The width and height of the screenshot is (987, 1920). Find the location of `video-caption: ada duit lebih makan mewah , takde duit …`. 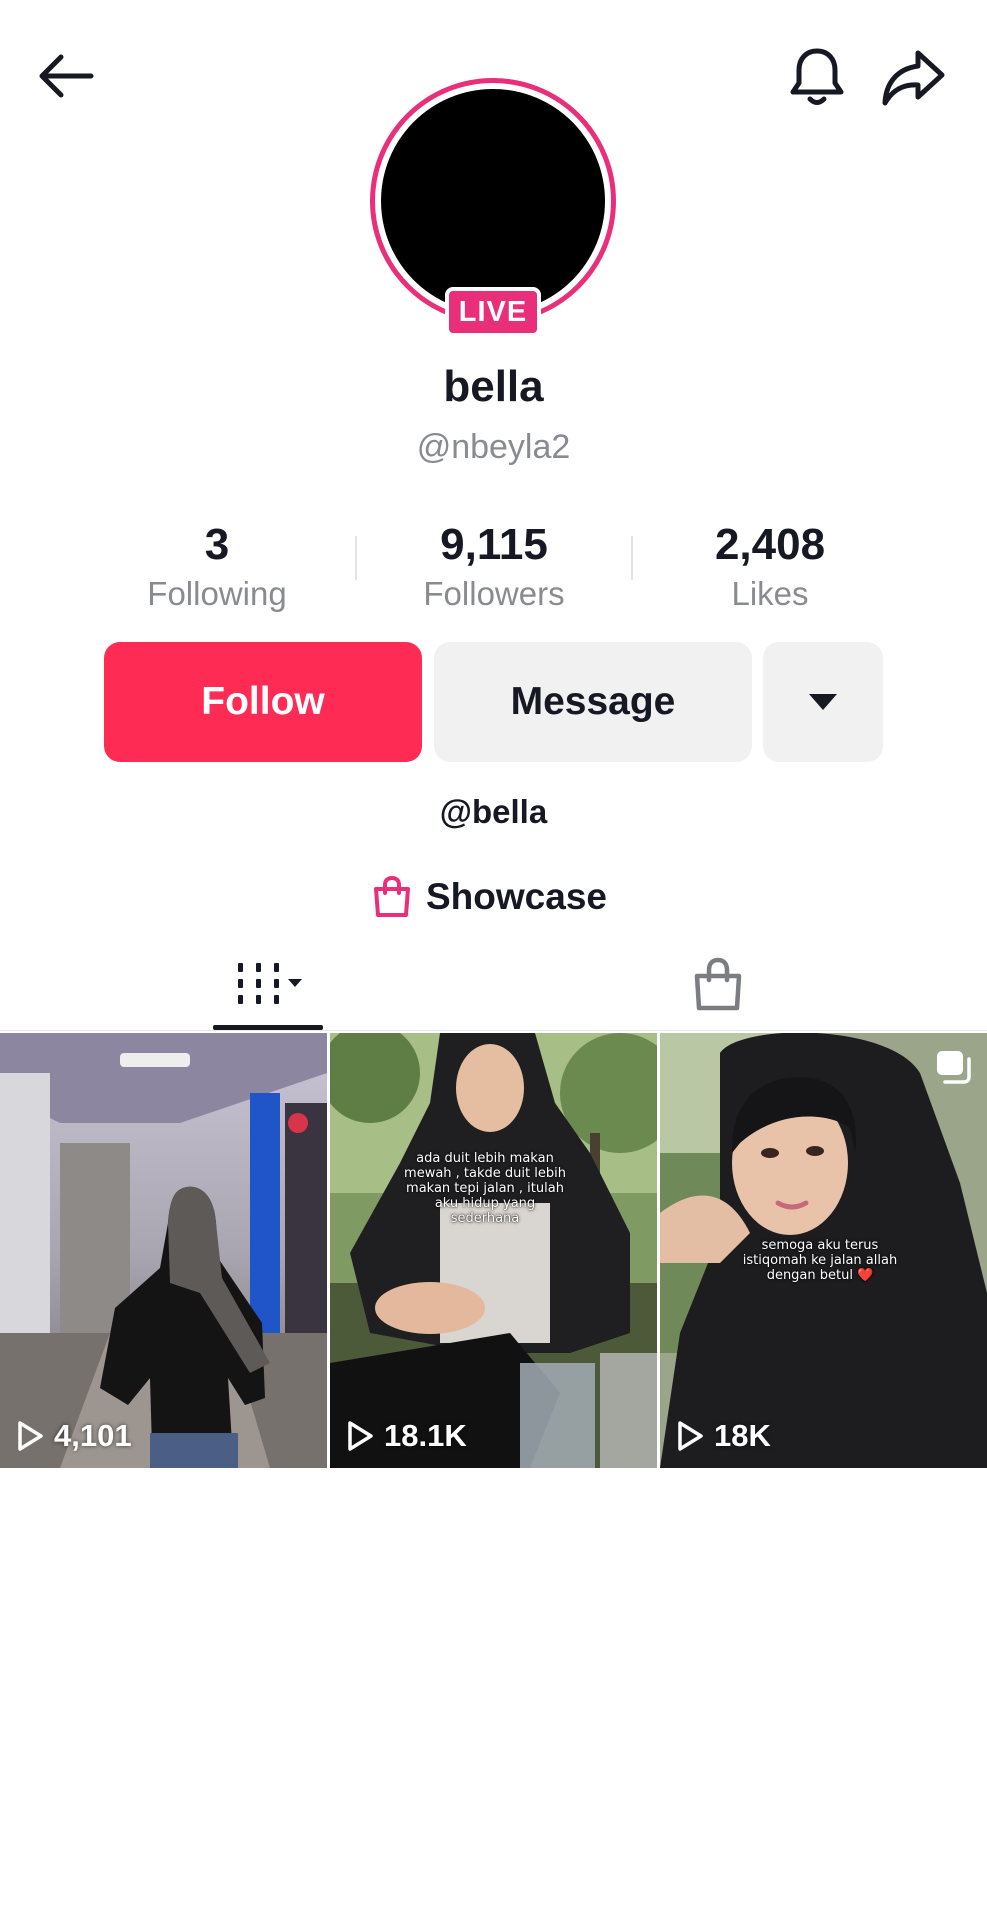

video-caption: ada duit lebih makan mewah , takde duit … is located at coordinates (485, 1188).